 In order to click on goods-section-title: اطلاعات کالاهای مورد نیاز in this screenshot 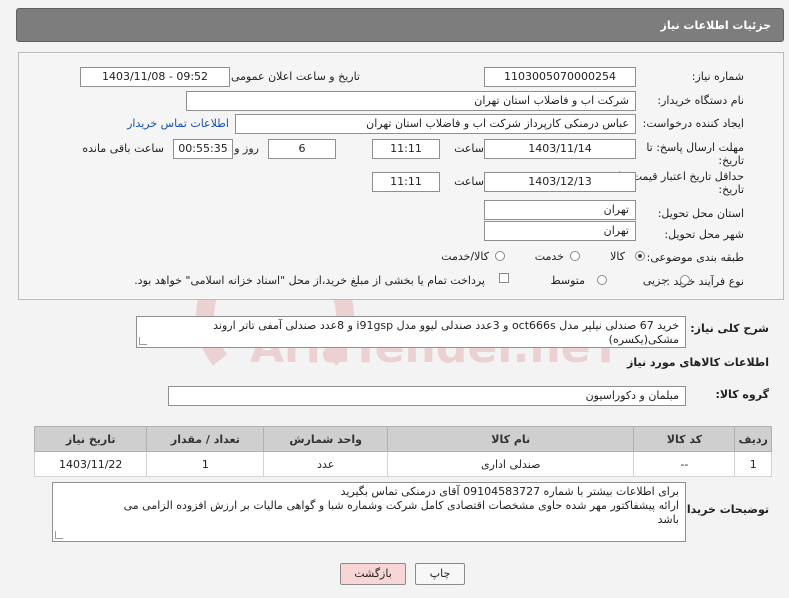, I will do `click(698, 362)`.